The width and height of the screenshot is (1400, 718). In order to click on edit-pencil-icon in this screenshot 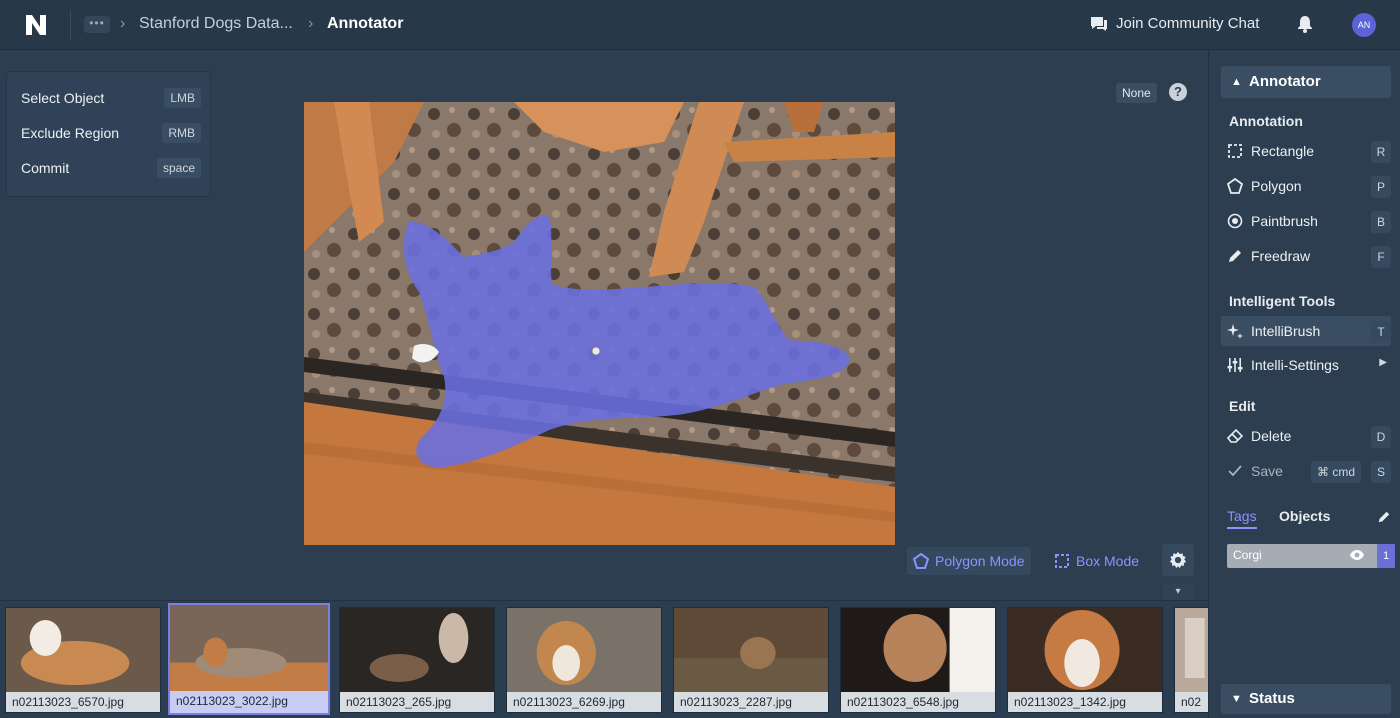, I will do `click(1384, 517)`.